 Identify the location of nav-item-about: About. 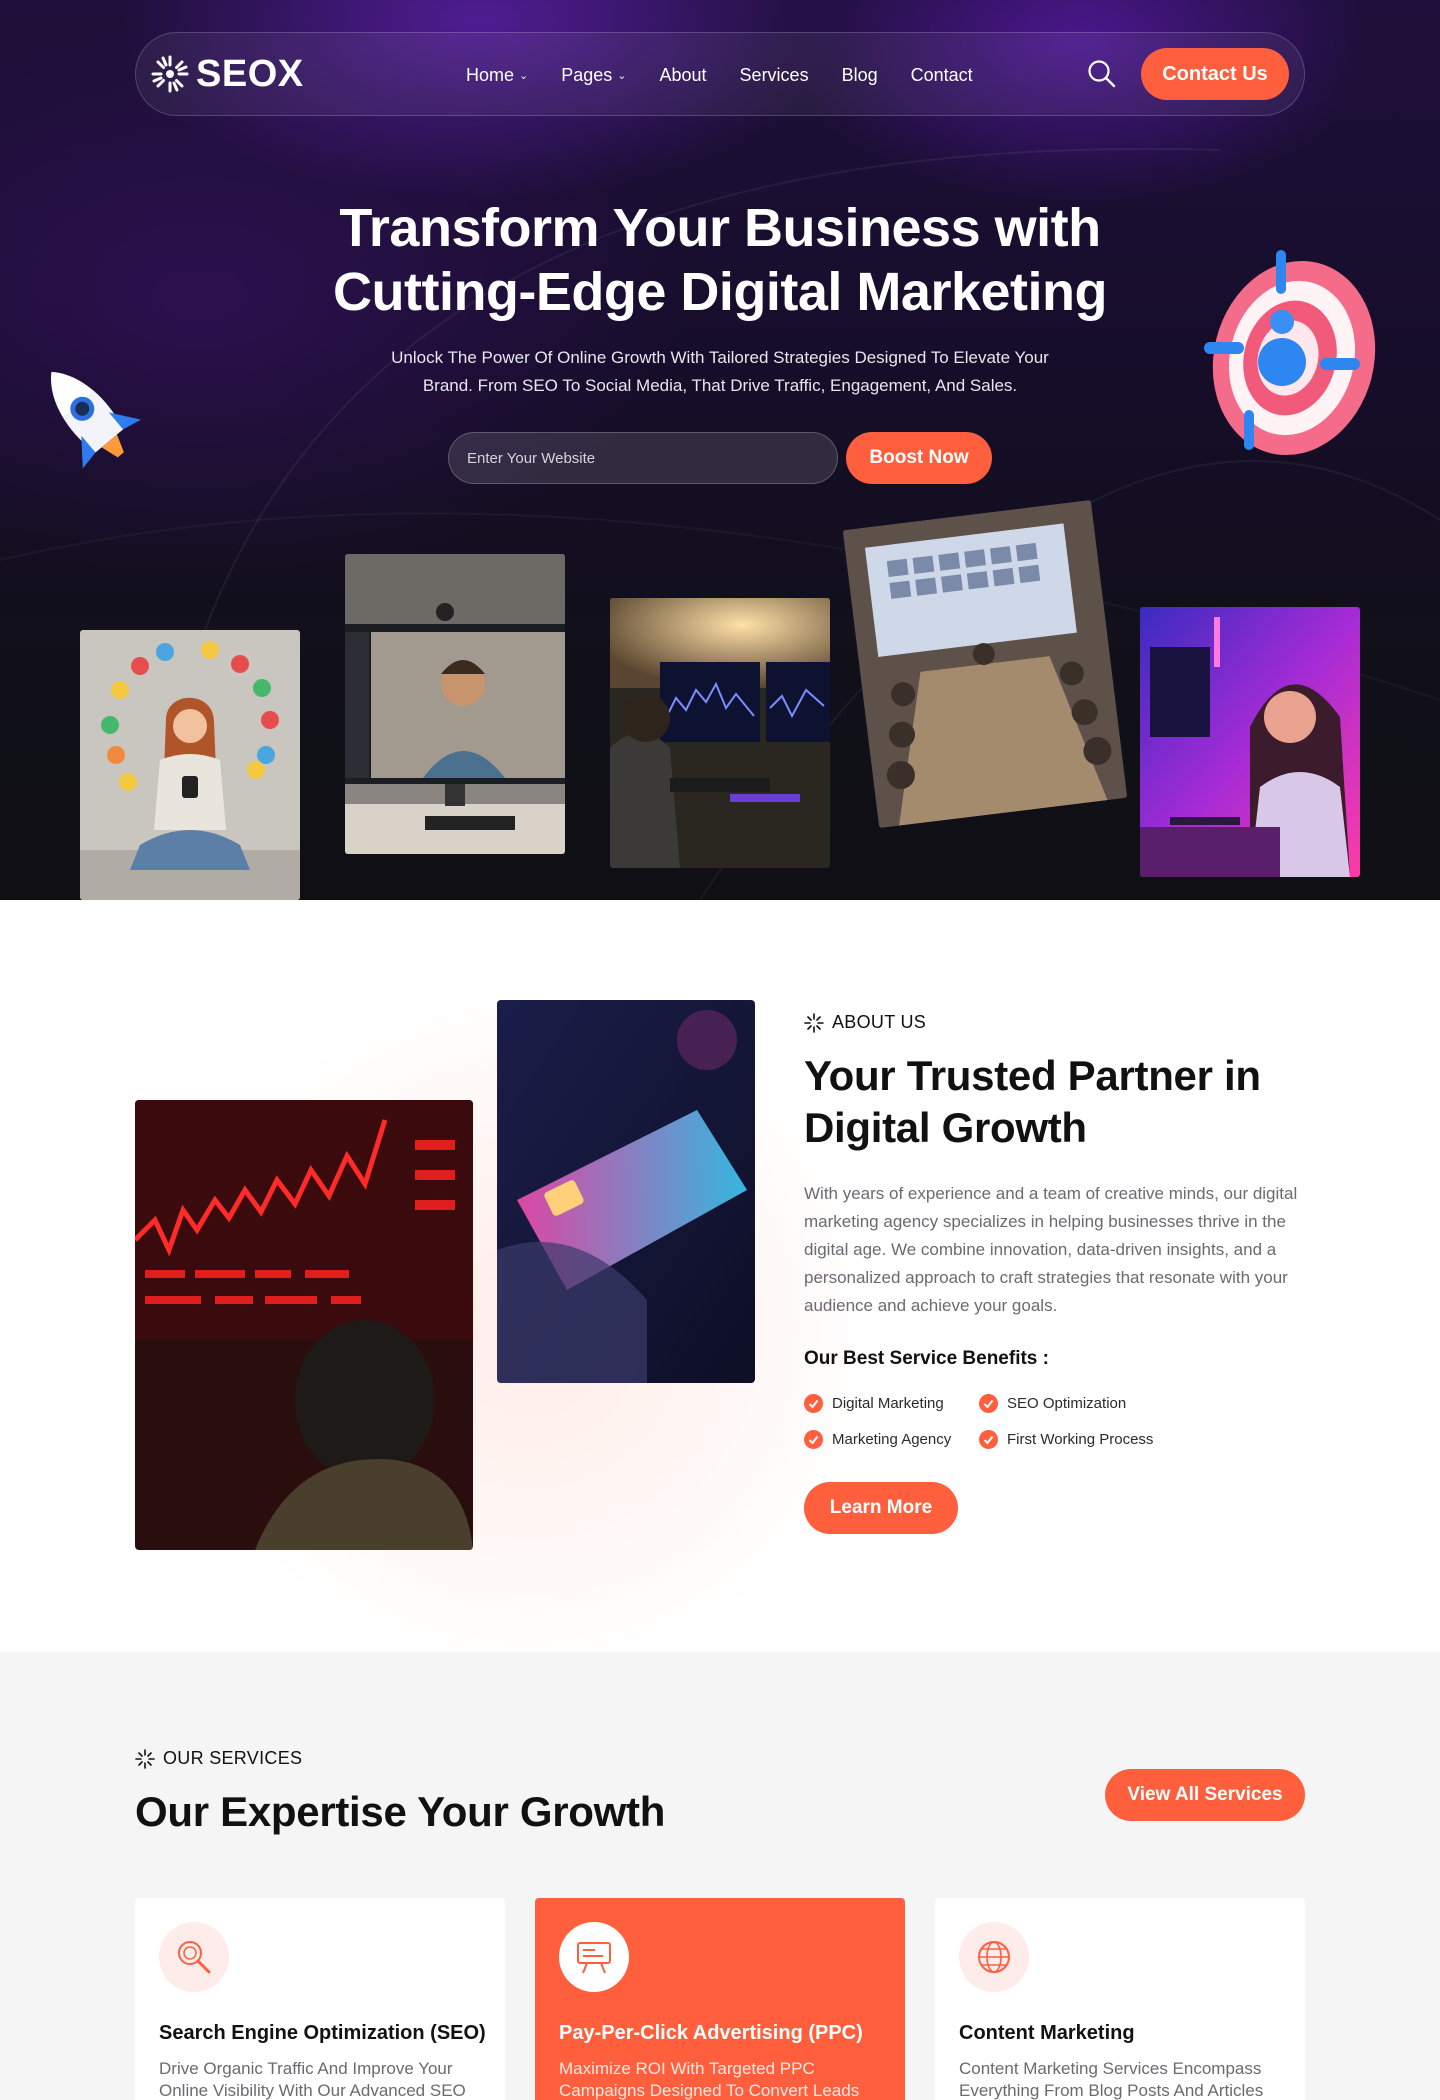
(683, 75).